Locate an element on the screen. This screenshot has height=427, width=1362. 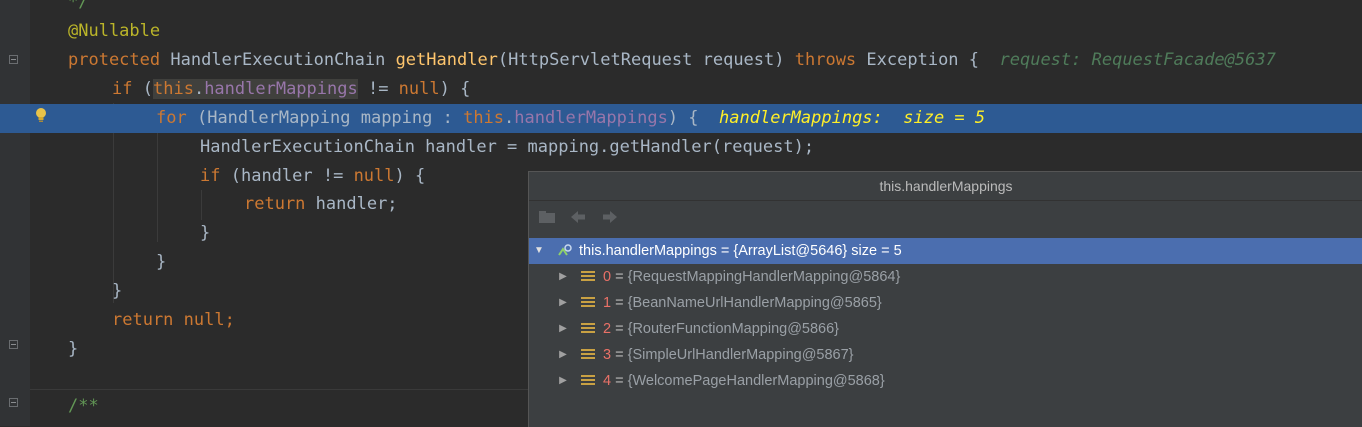
keyword: for is located at coordinates (171, 118).